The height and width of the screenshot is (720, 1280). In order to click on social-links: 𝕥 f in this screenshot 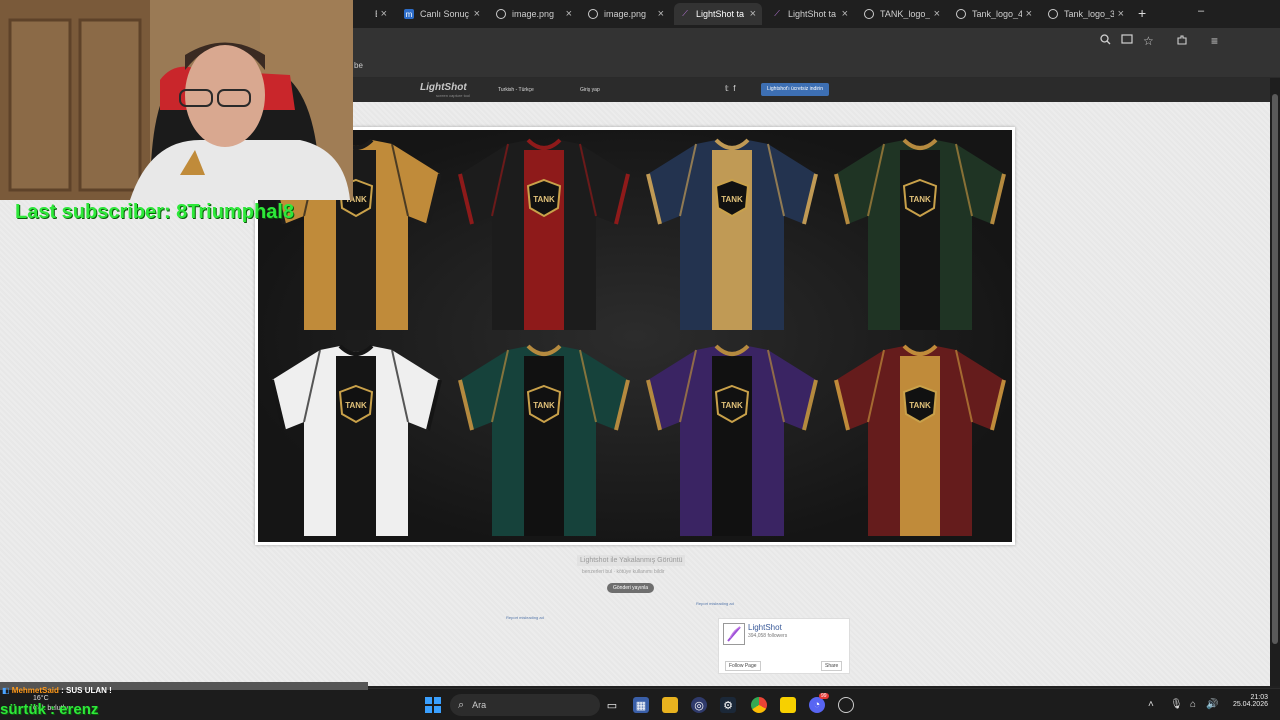, I will do `click(730, 88)`.